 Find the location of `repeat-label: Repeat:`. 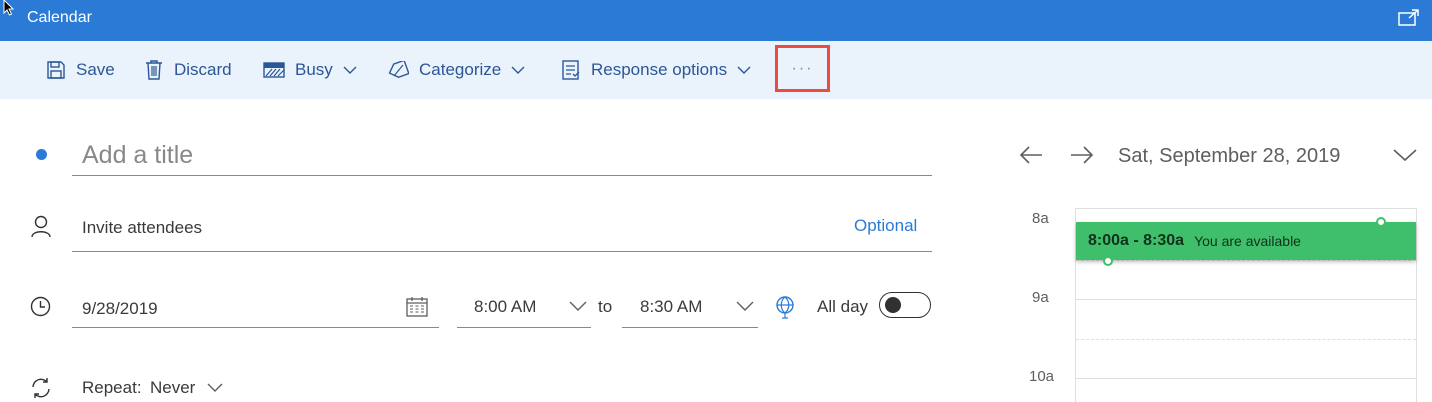

repeat-label: Repeat: is located at coordinates (112, 387).